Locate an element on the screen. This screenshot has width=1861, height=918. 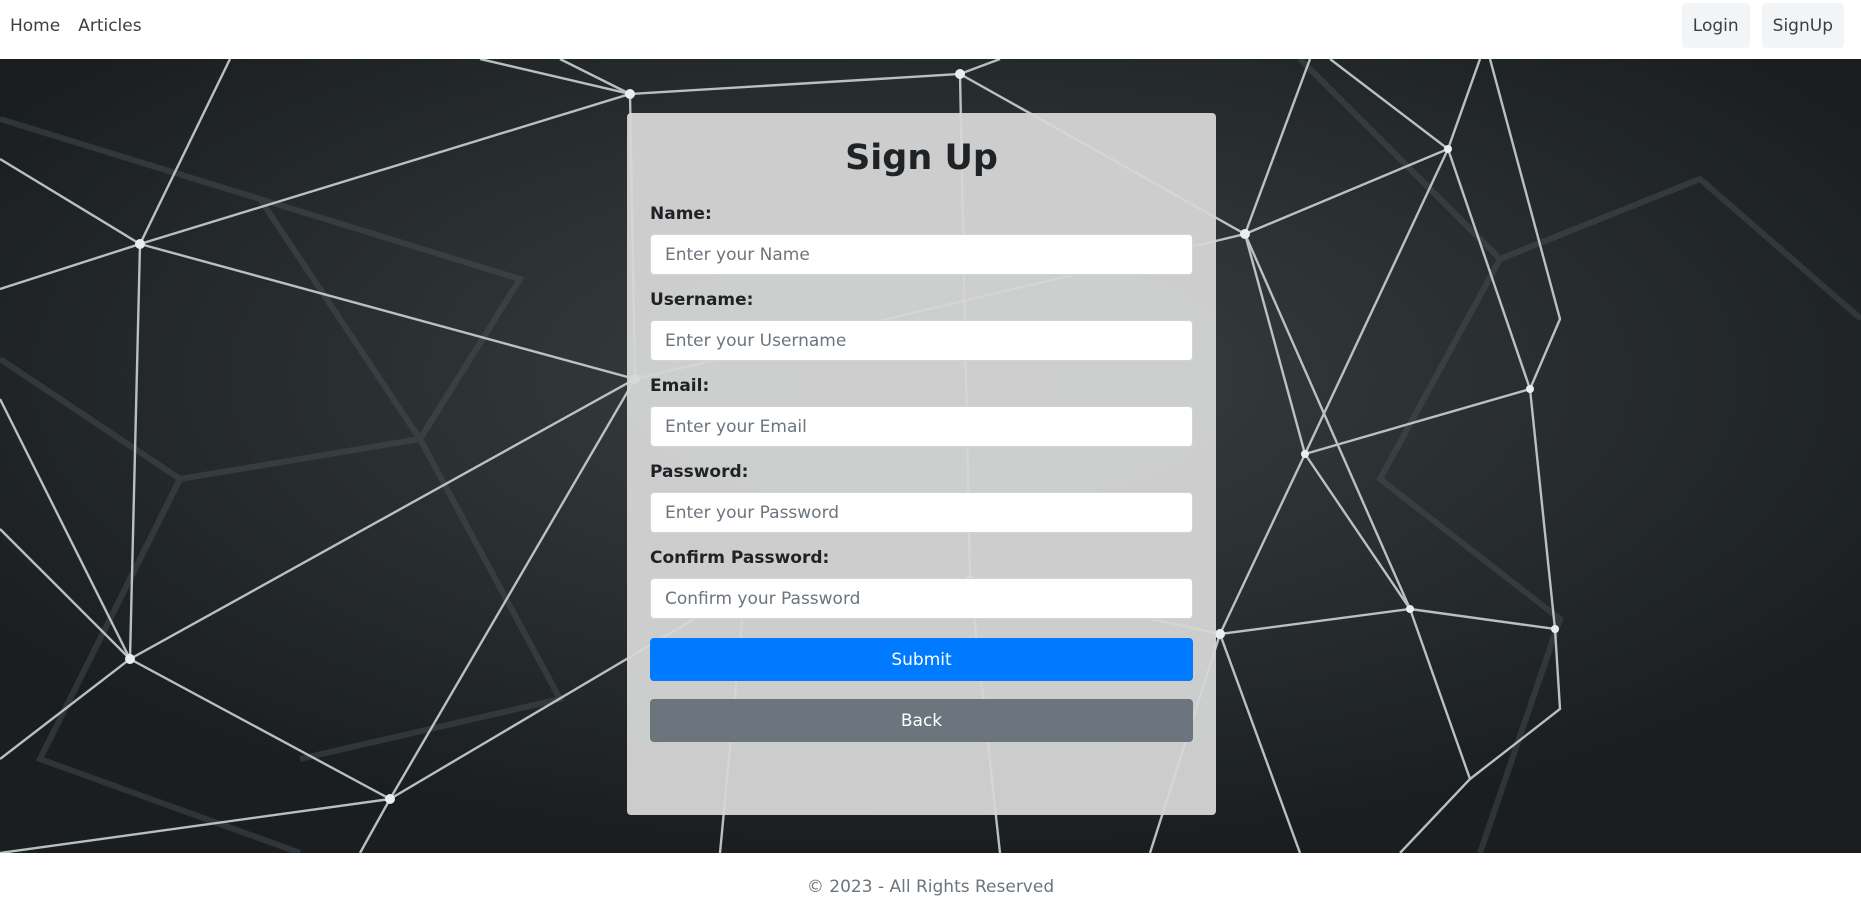
nav-links: Home Articles is located at coordinates (76, 26).